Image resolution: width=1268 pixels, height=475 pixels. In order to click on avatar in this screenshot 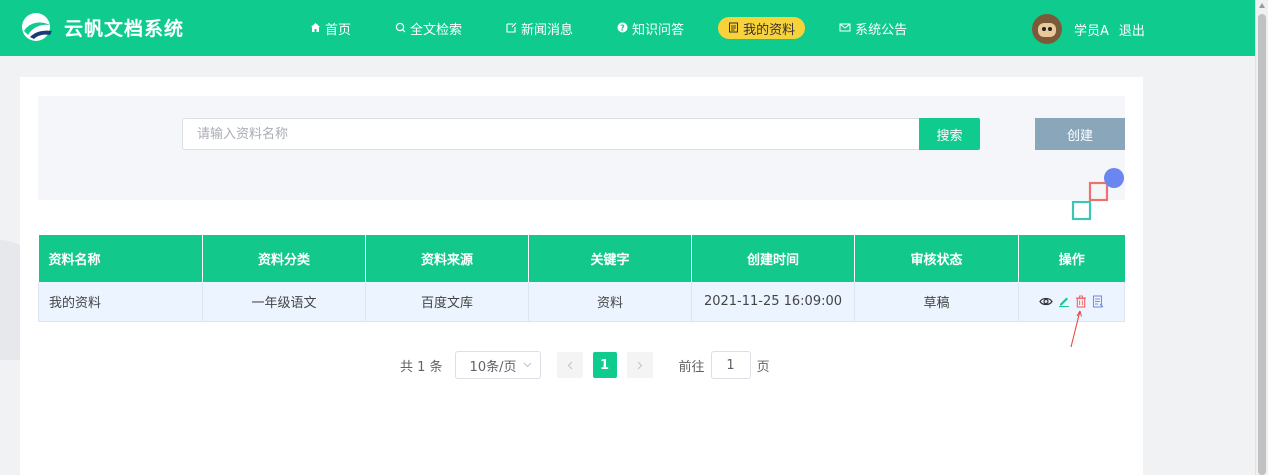, I will do `click(1047, 29)`.